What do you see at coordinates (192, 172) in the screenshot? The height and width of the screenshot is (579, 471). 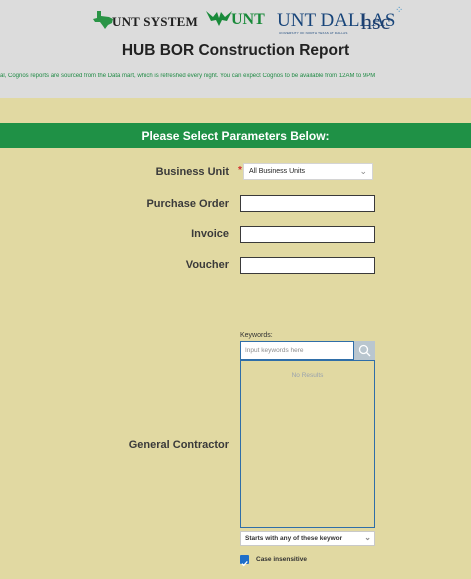 I see `business-unit-label: Business Unit` at bounding box center [192, 172].